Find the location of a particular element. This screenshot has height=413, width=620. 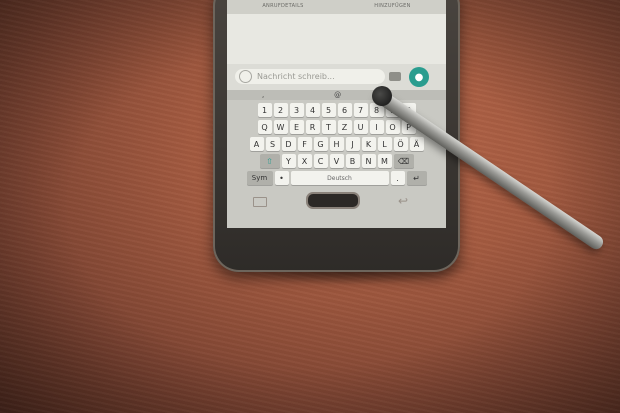

shift-icon: ⇧ is located at coordinates (269, 161).